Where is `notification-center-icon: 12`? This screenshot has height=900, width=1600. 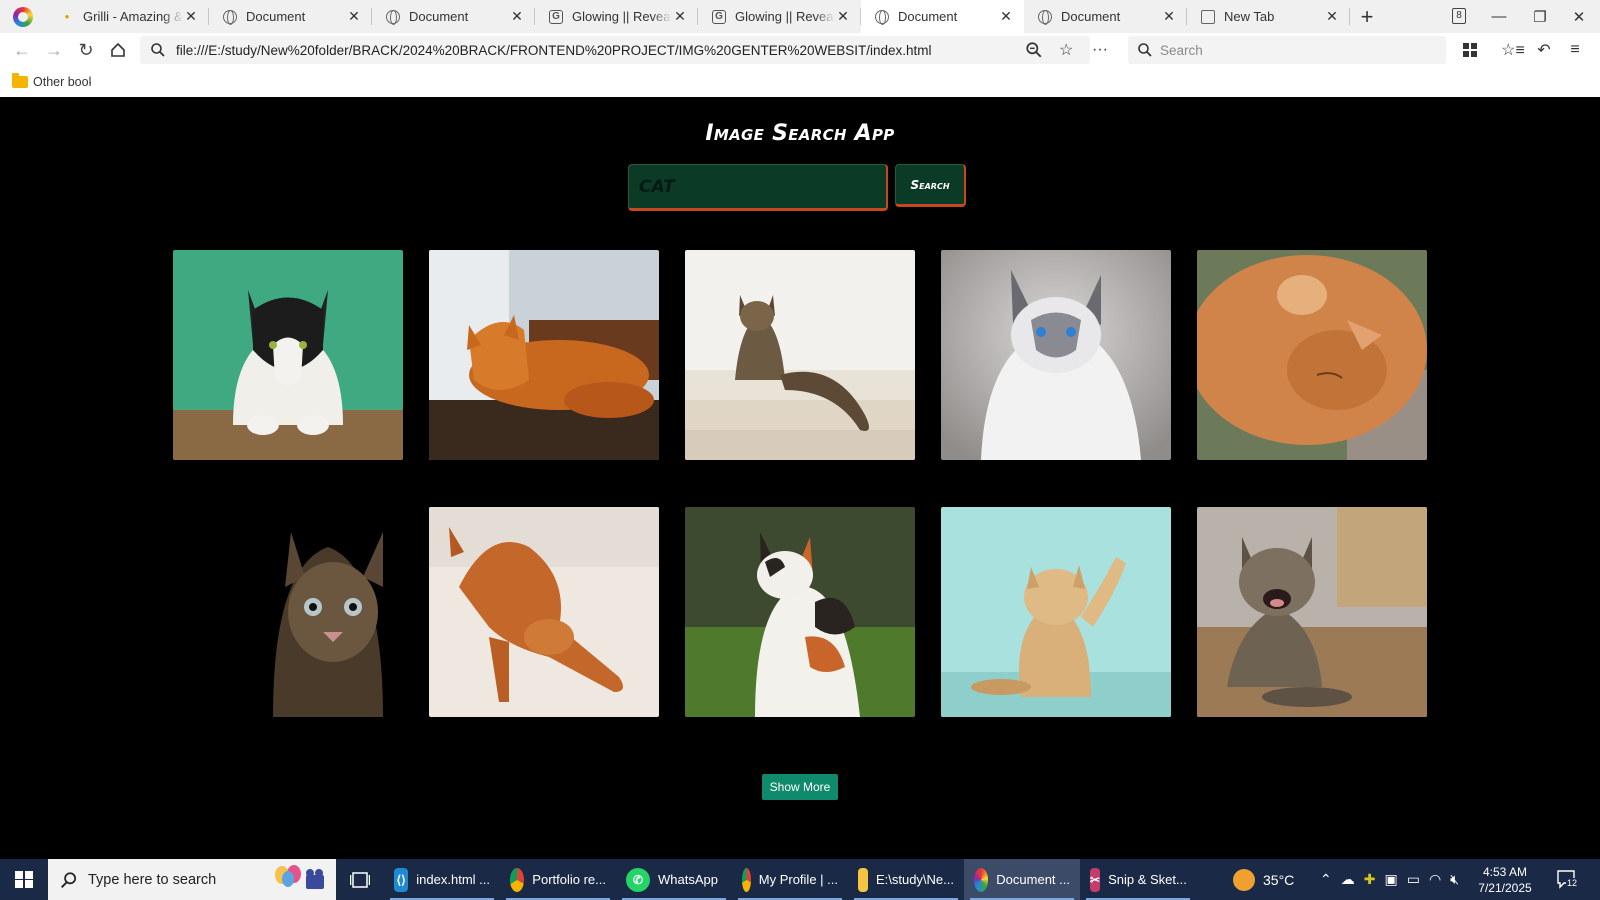
notification-center-icon: 12 is located at coordinates (1567, 879).